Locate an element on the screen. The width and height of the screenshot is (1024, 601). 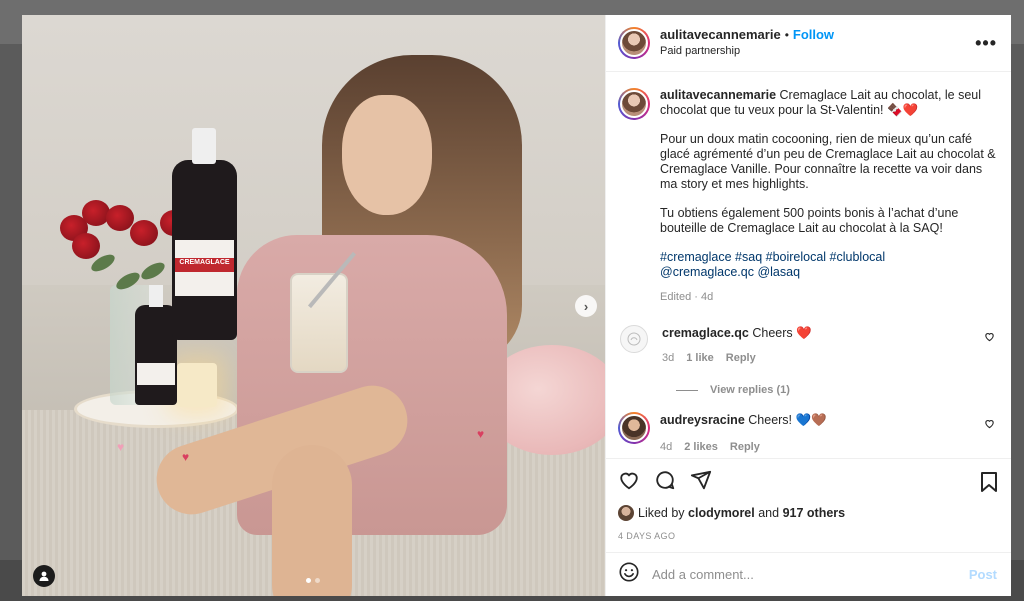
caption-edited-time: Edited · 4d is located at coordinates (687, 297).